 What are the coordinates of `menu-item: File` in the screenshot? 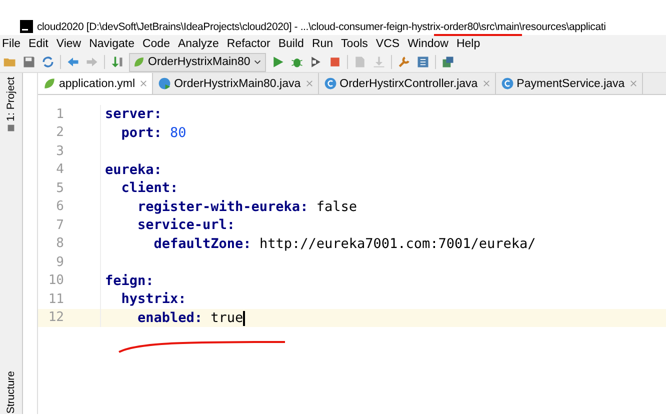 It's located at (11, 44).